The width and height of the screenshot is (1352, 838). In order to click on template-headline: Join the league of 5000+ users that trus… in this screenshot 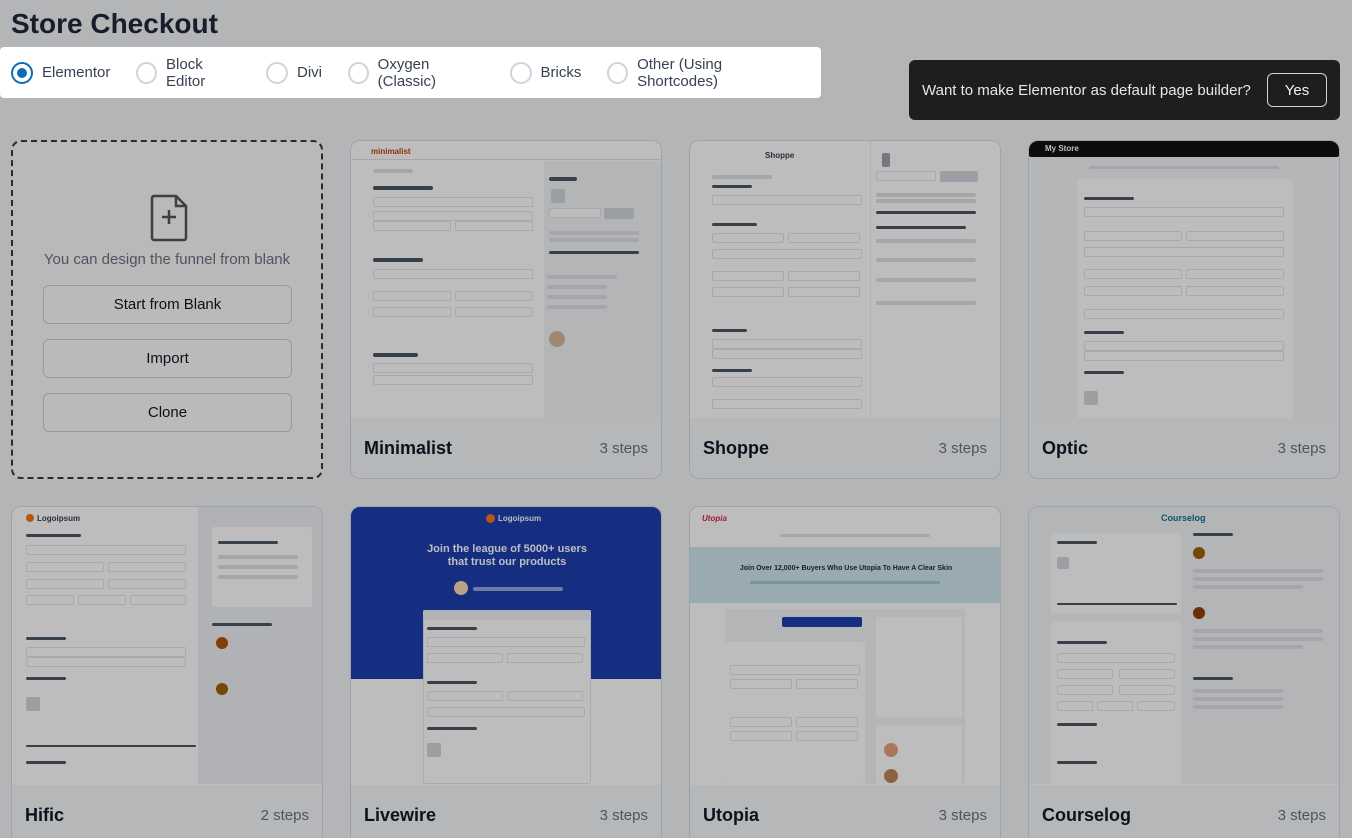, I will do `click(507, 555)`.